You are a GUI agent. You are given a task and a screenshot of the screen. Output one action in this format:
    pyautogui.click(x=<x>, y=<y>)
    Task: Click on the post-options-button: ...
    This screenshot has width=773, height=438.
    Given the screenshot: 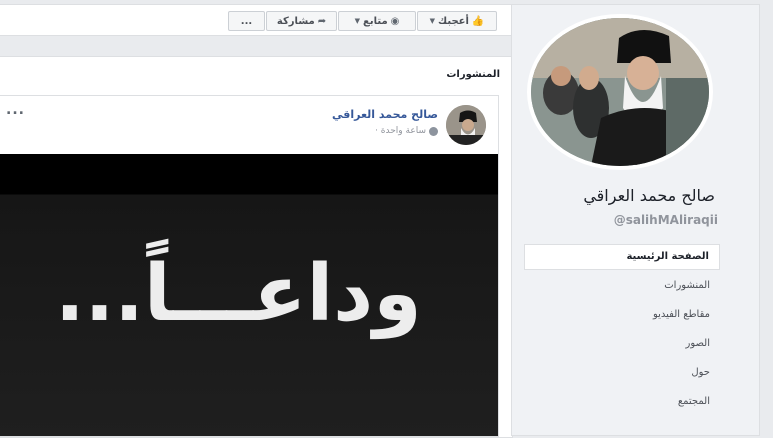 What is the action you would take?
    pyautogui.click(x=15, y=110)
    